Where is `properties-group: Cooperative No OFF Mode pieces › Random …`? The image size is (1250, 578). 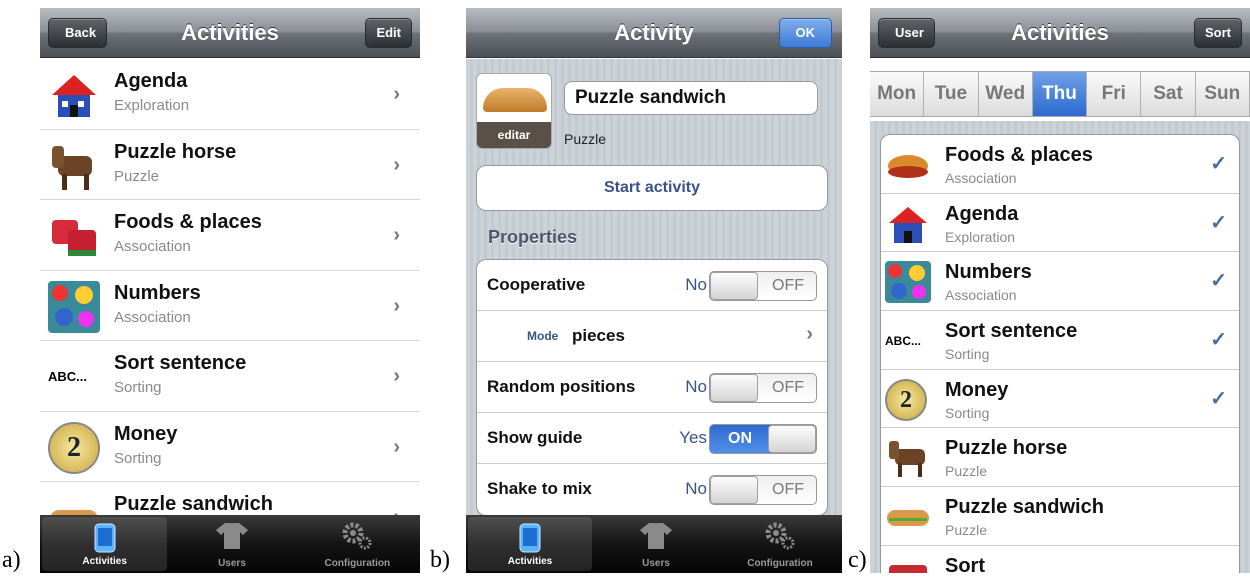 properties-group: Cooperative No OFF Mode pieces › Random … is located at coordinates (652, 387).